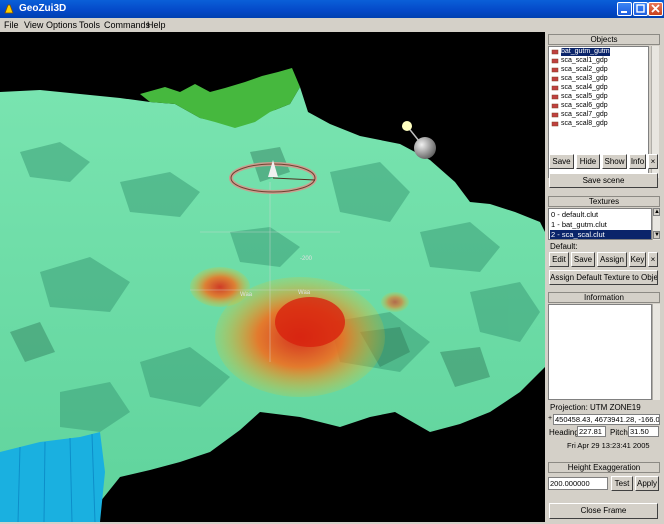 The image size is (664, 524). I want to click on textures-header: Textures, so click(604, 201).